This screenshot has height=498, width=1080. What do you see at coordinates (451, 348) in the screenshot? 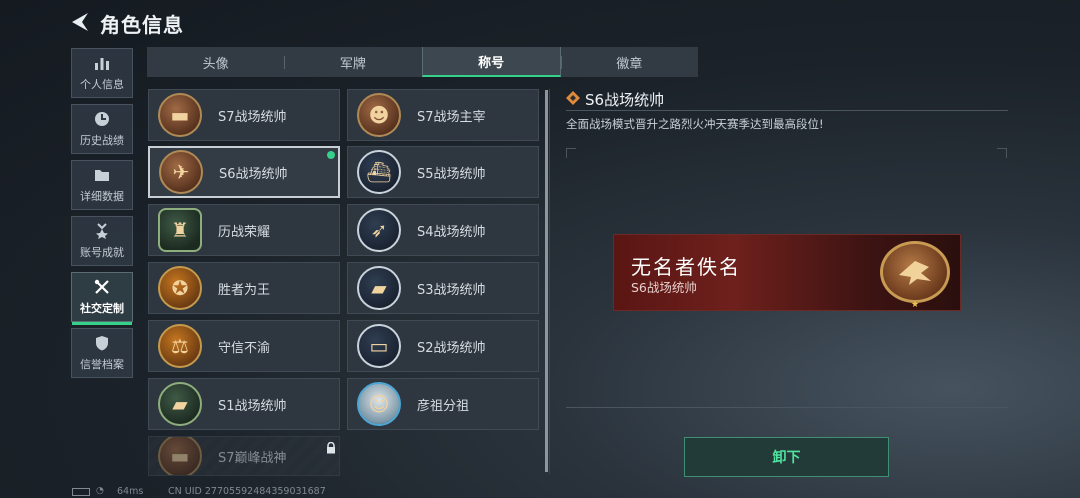
I see `title-name: S2战场统帅` at bounding box center [451, 348].